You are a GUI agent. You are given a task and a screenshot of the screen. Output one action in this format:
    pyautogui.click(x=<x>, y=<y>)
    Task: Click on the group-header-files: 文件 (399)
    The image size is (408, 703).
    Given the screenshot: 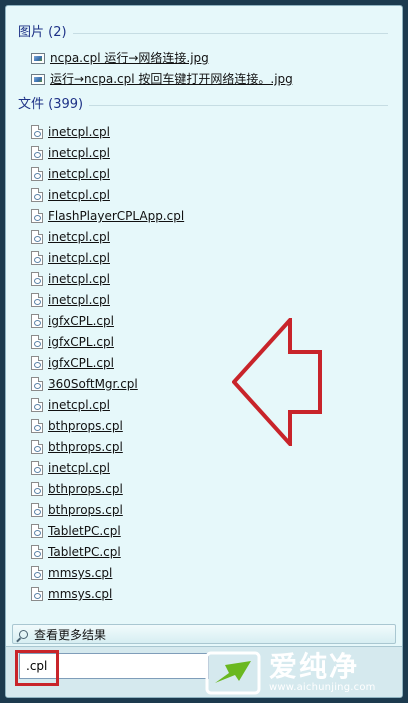 What is the action you would take?
    pyautogui.click(x=203, y=105)
    